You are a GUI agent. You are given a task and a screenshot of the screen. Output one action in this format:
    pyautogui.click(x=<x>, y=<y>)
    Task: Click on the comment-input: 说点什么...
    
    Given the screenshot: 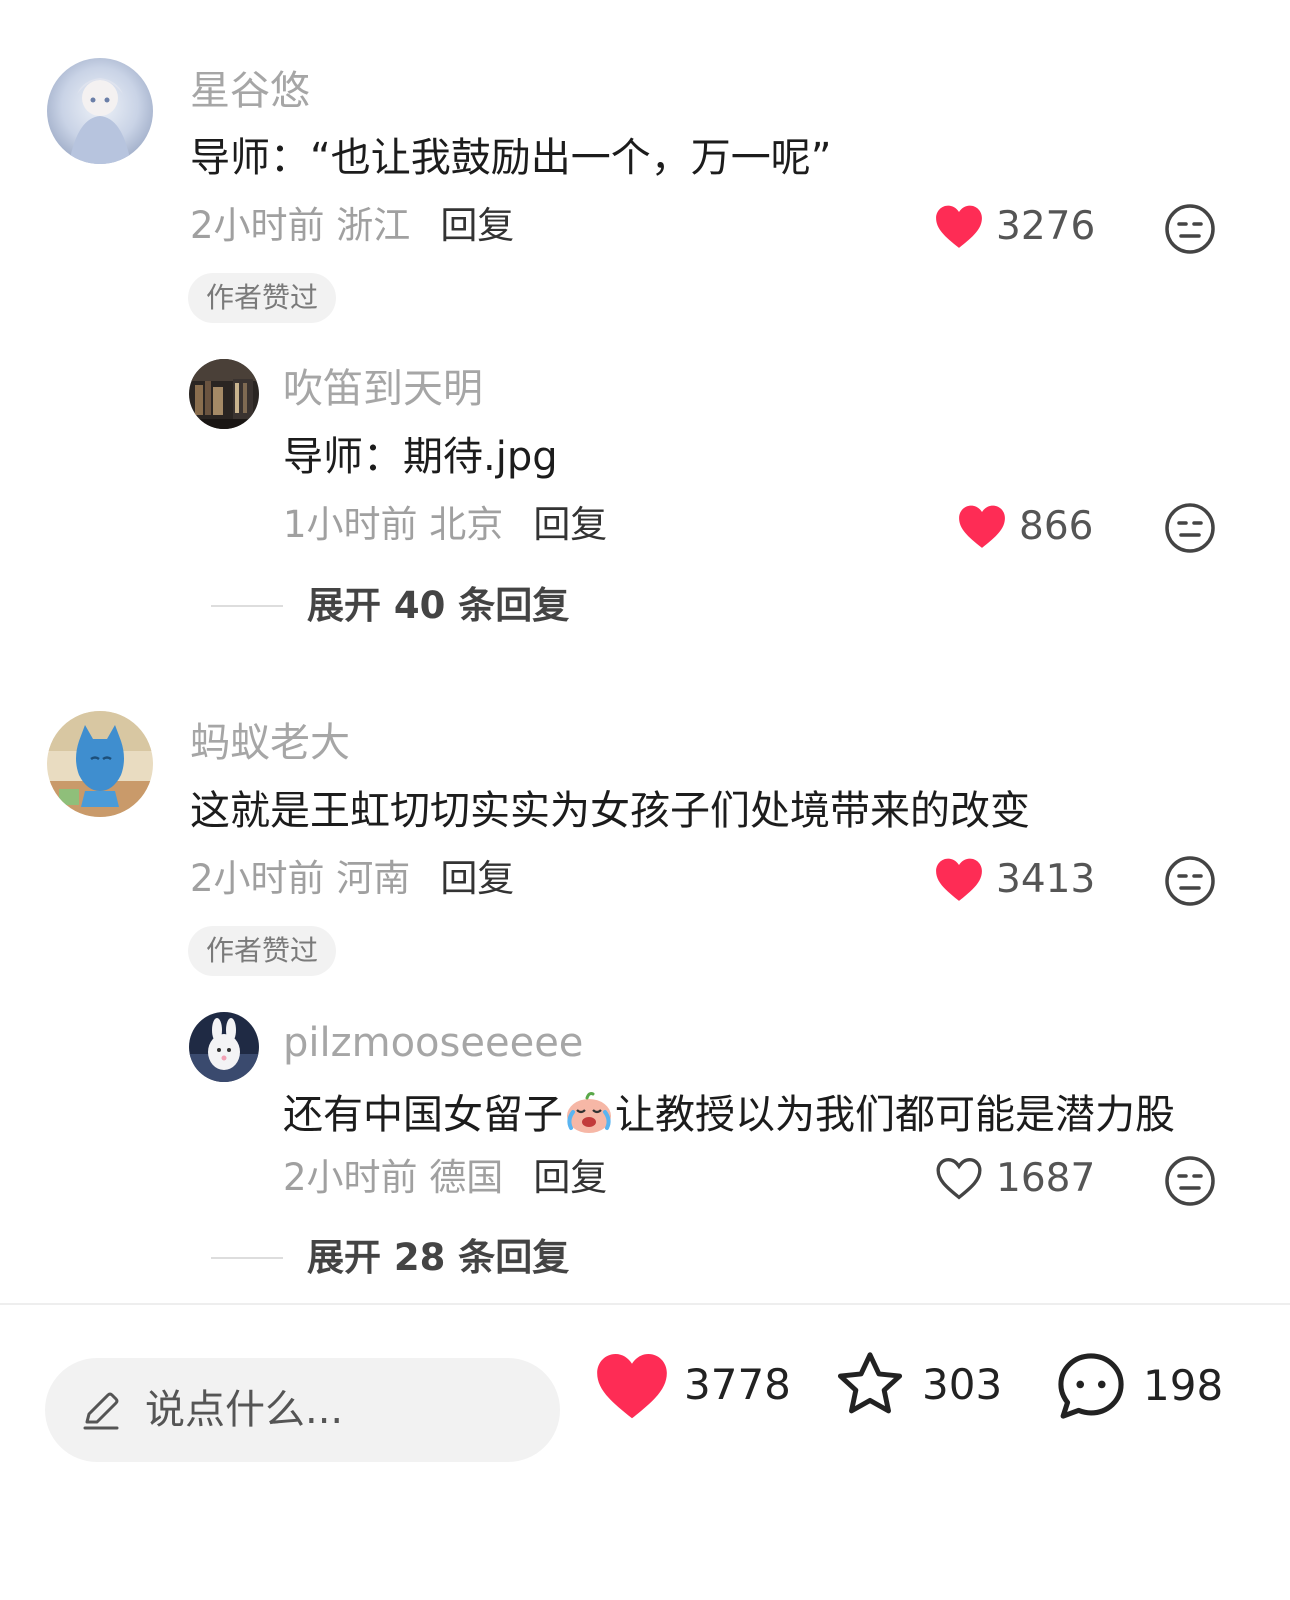 What is the action you would take?
    pyautogui.click(x=302, y=1410)
    